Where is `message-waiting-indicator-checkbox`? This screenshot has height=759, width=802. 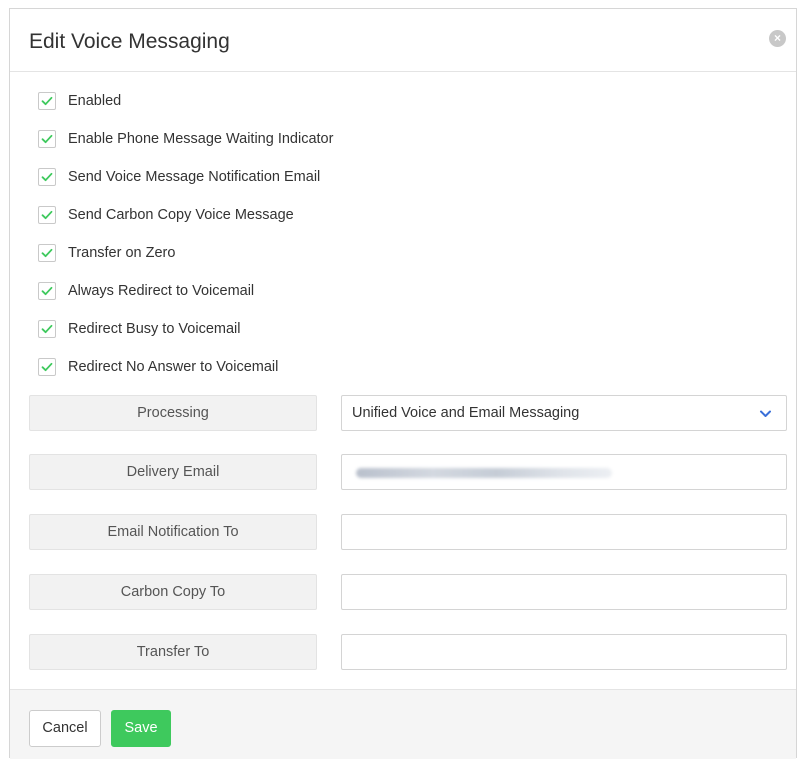 message-waiting-indicator-checkbox is located at coordinates (47, 139).